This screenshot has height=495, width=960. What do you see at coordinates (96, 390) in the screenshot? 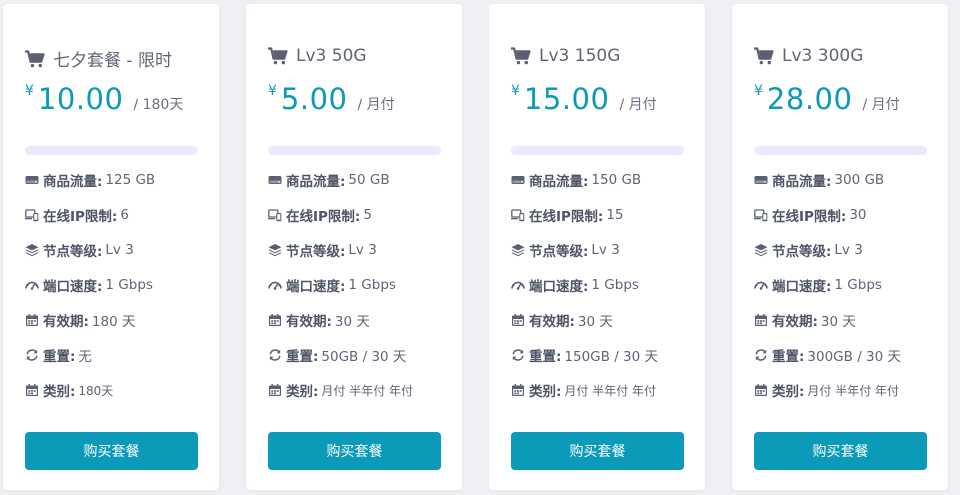
I see `feature-value: 180天` at bounding box center [96, 390].